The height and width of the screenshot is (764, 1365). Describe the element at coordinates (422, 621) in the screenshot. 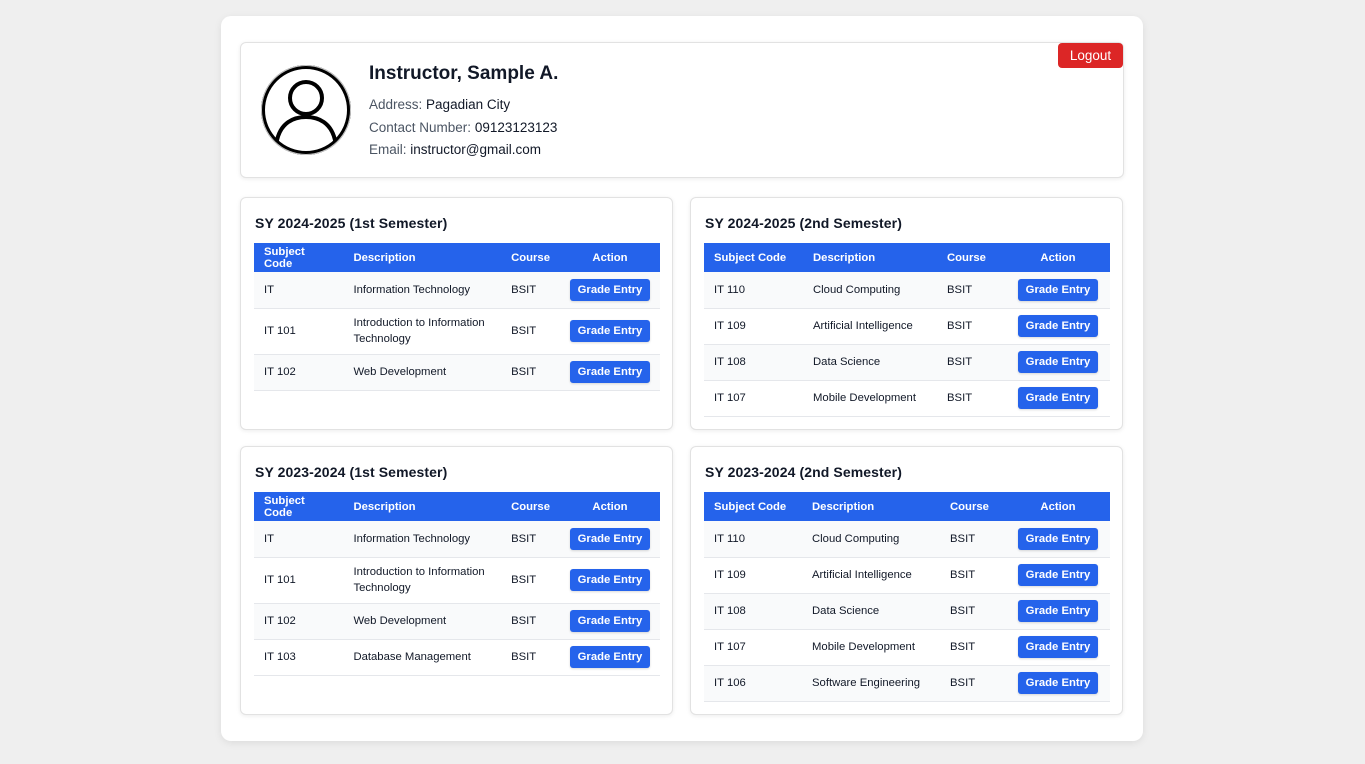

I see `description-cell: Web Development` at that location.